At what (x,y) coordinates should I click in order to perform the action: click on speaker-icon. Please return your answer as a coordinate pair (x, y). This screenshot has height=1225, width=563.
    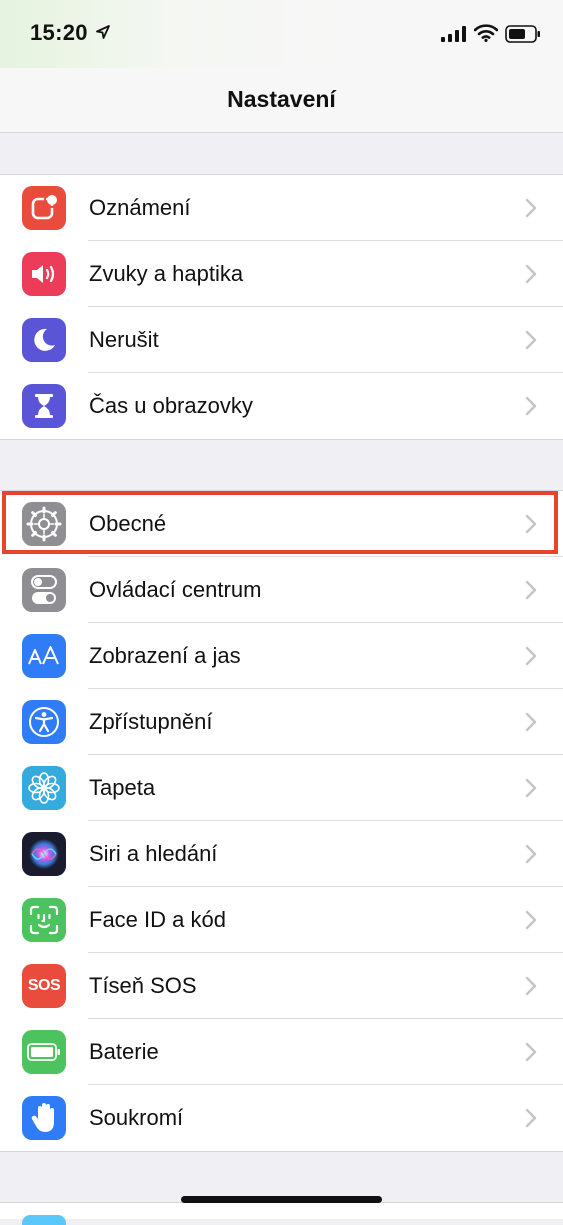
    Looking at the image, I should click on (44, 274).